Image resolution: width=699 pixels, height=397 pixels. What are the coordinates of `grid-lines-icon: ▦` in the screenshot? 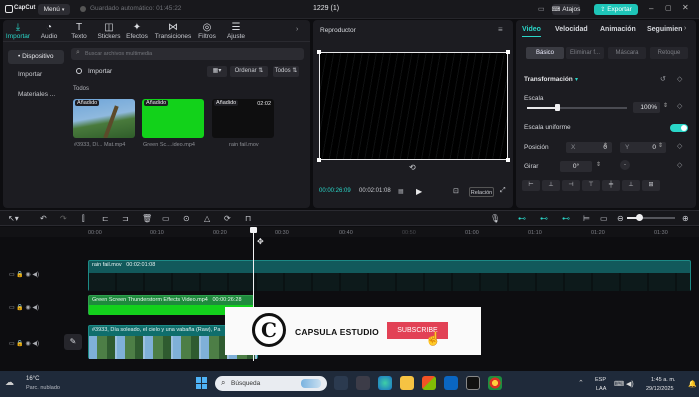 It's located at (401, 191).